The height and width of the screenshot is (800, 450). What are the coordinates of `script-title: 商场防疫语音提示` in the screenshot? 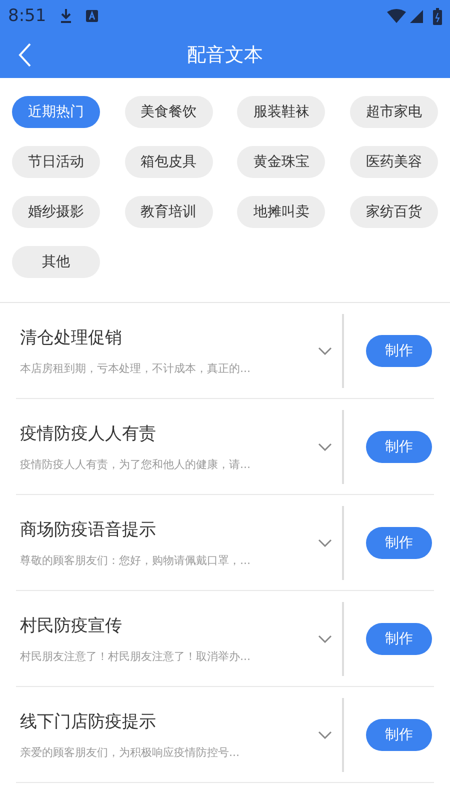 It's located at (88, 529).